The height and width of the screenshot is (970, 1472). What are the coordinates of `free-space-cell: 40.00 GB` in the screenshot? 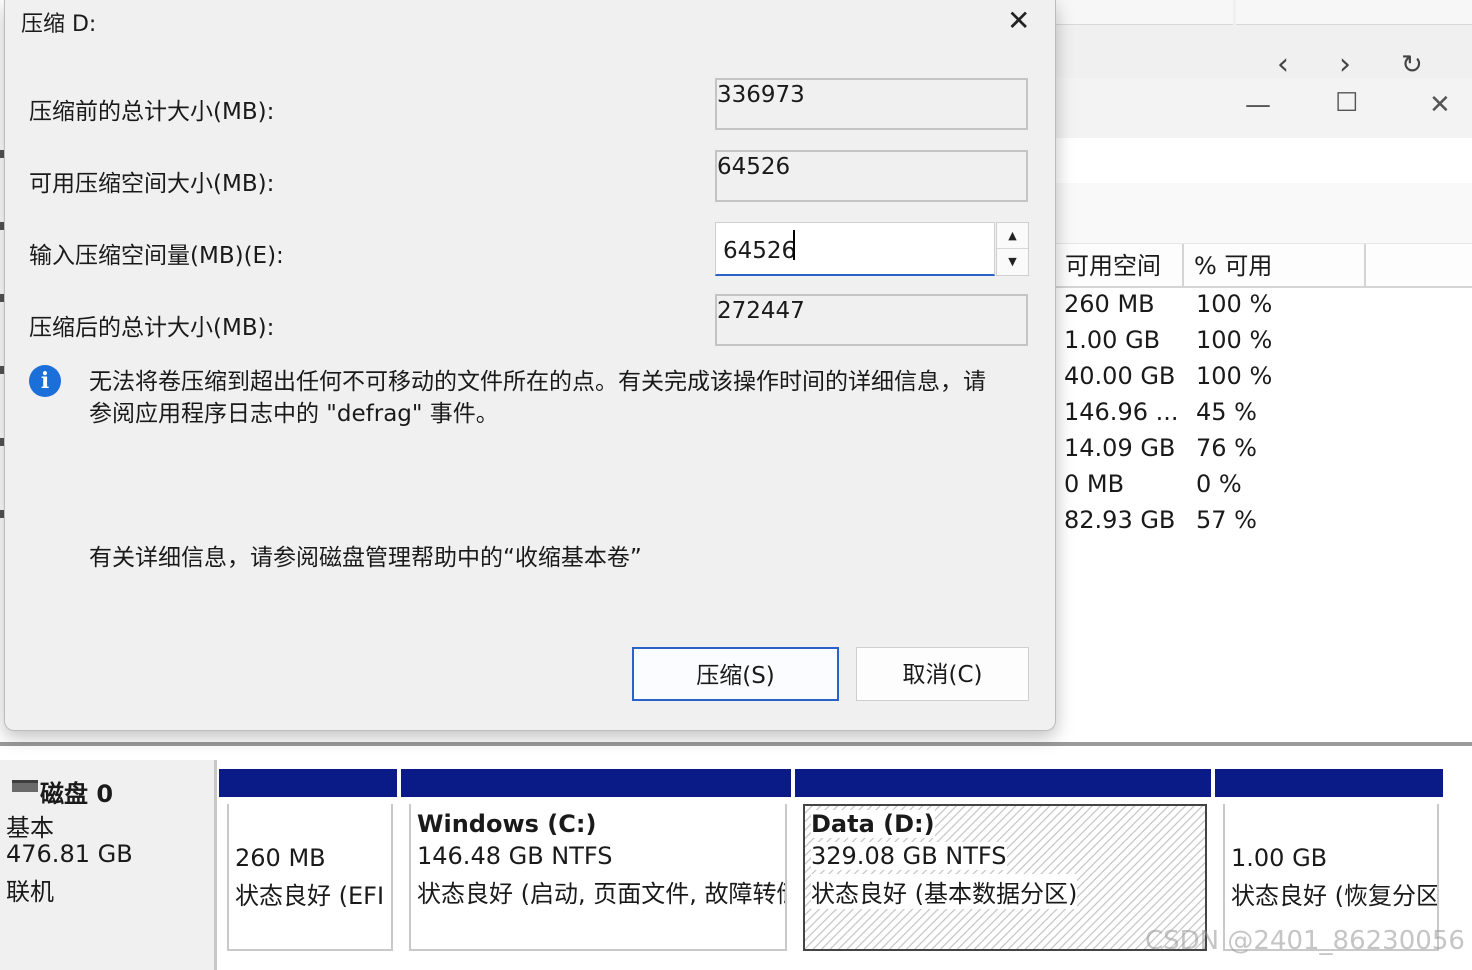 It's located at (1120, 376).